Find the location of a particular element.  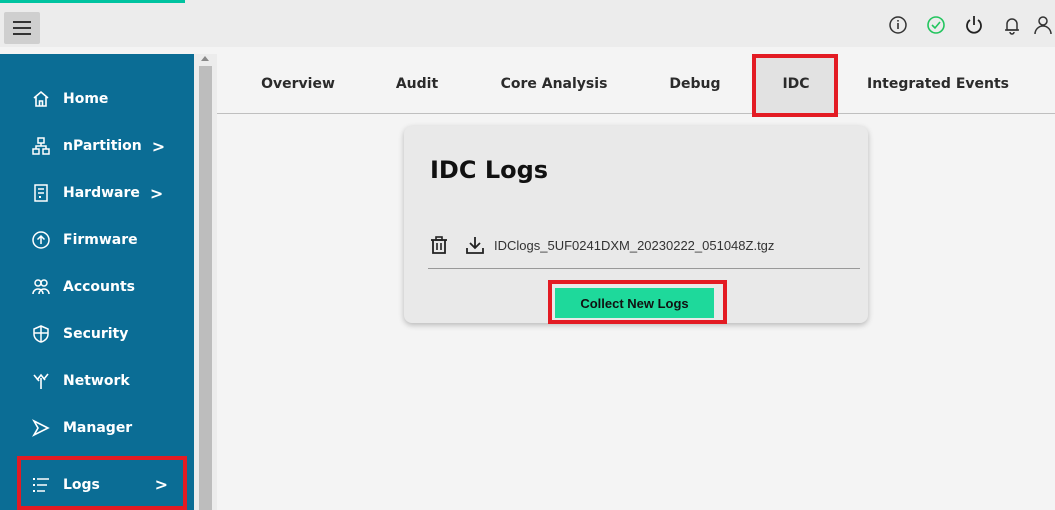

bell-icon is located at coordinates (1012, 25).